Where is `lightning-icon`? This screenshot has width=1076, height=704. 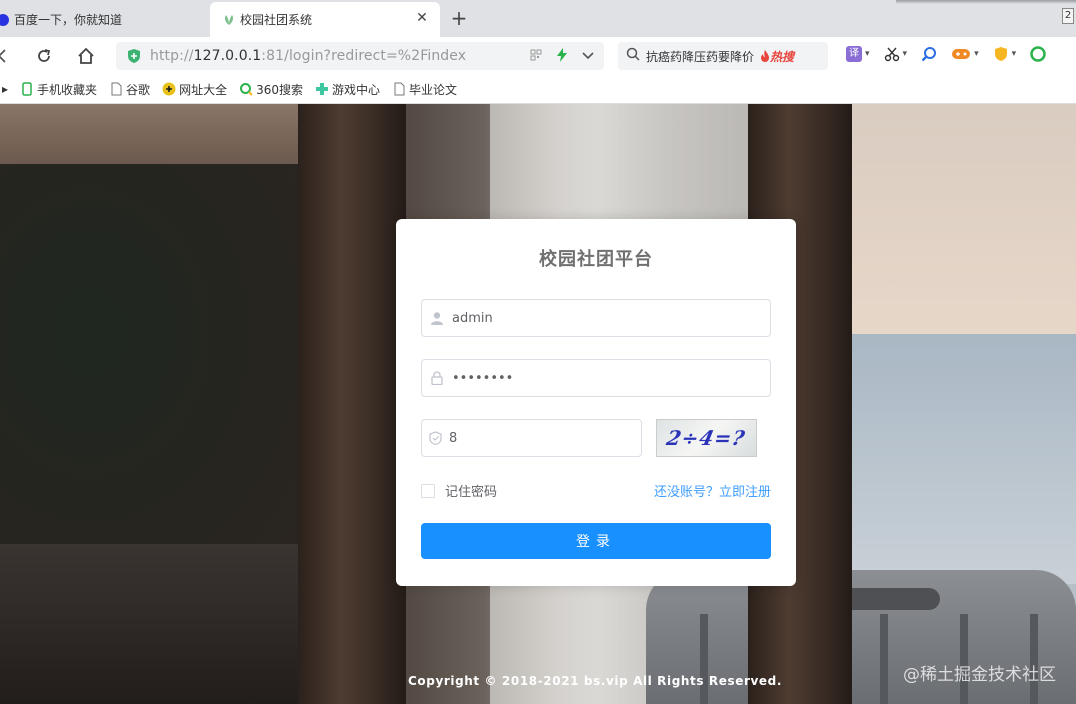
lightning-icon is located at coordinates (562, 57).